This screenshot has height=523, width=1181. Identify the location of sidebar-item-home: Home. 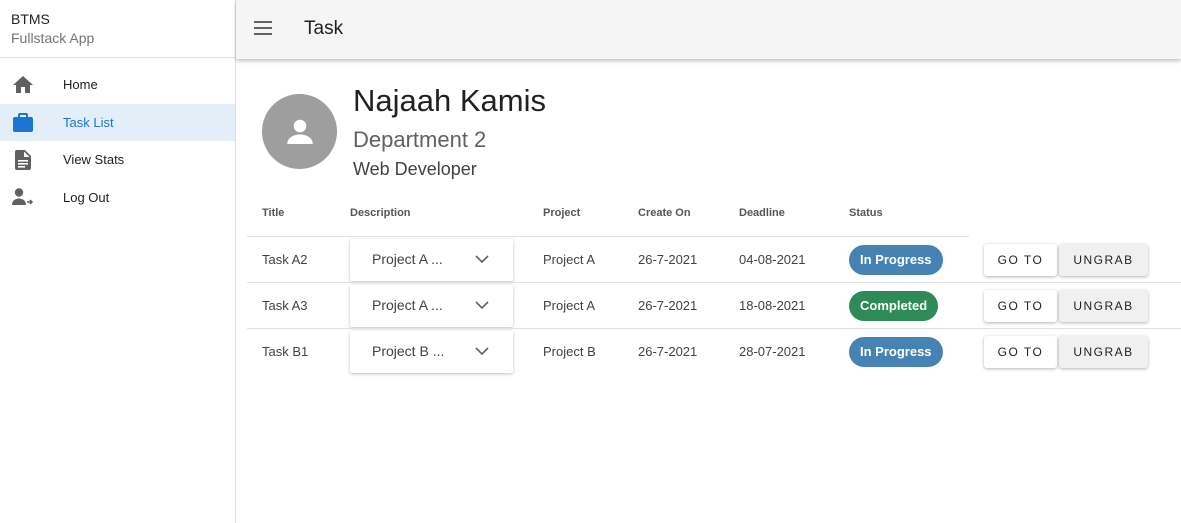
(117, 85).